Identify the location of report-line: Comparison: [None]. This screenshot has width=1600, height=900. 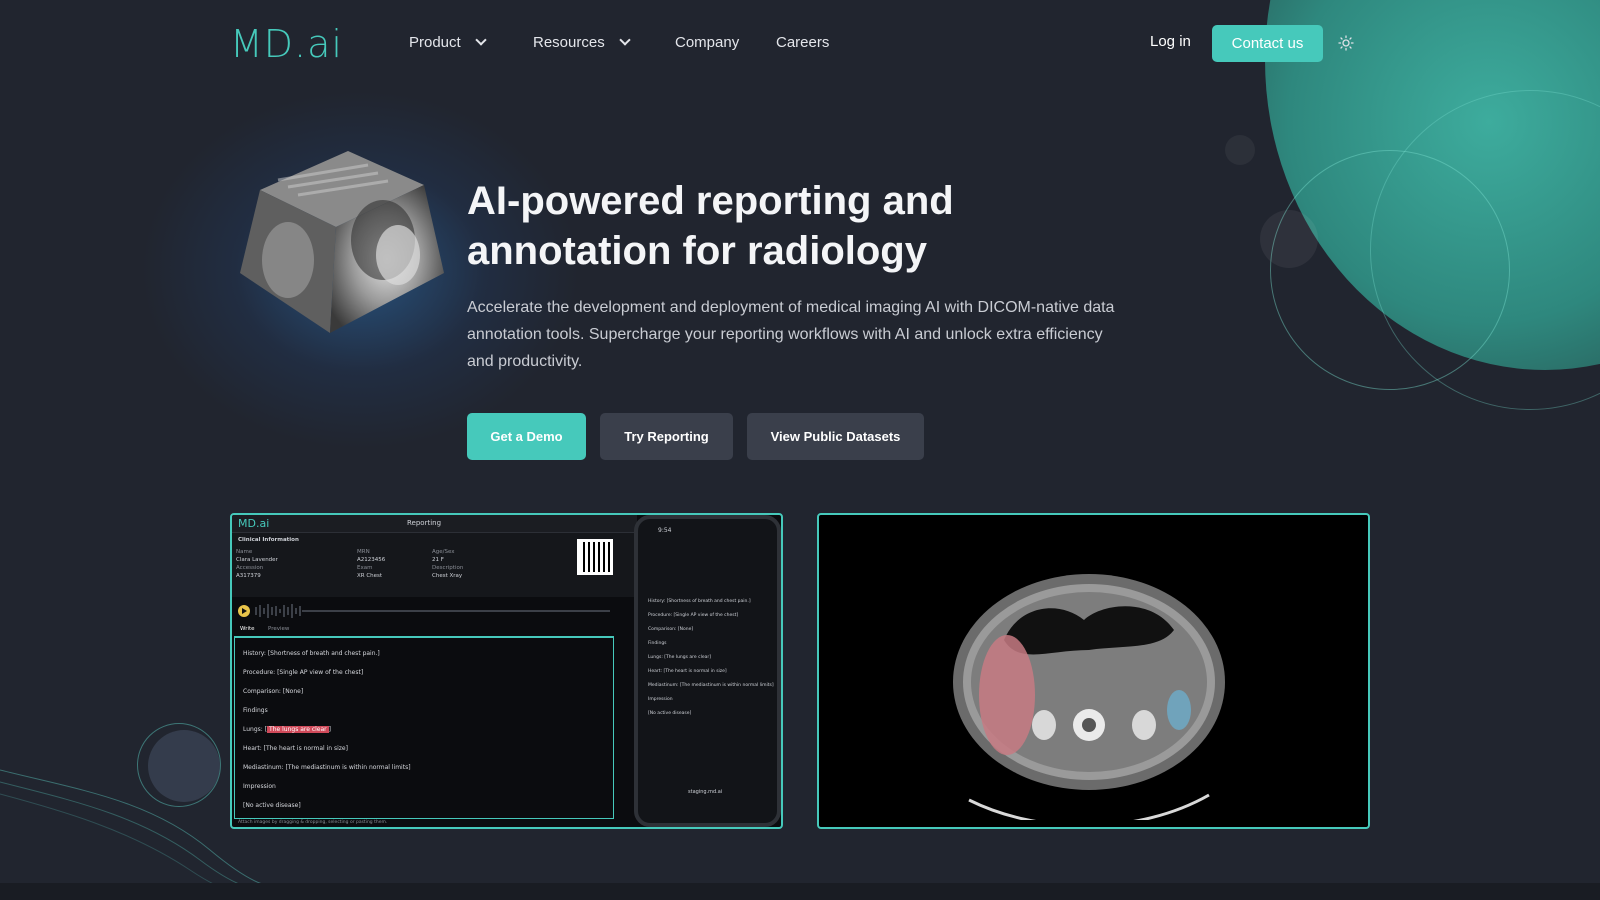
(273, 691).